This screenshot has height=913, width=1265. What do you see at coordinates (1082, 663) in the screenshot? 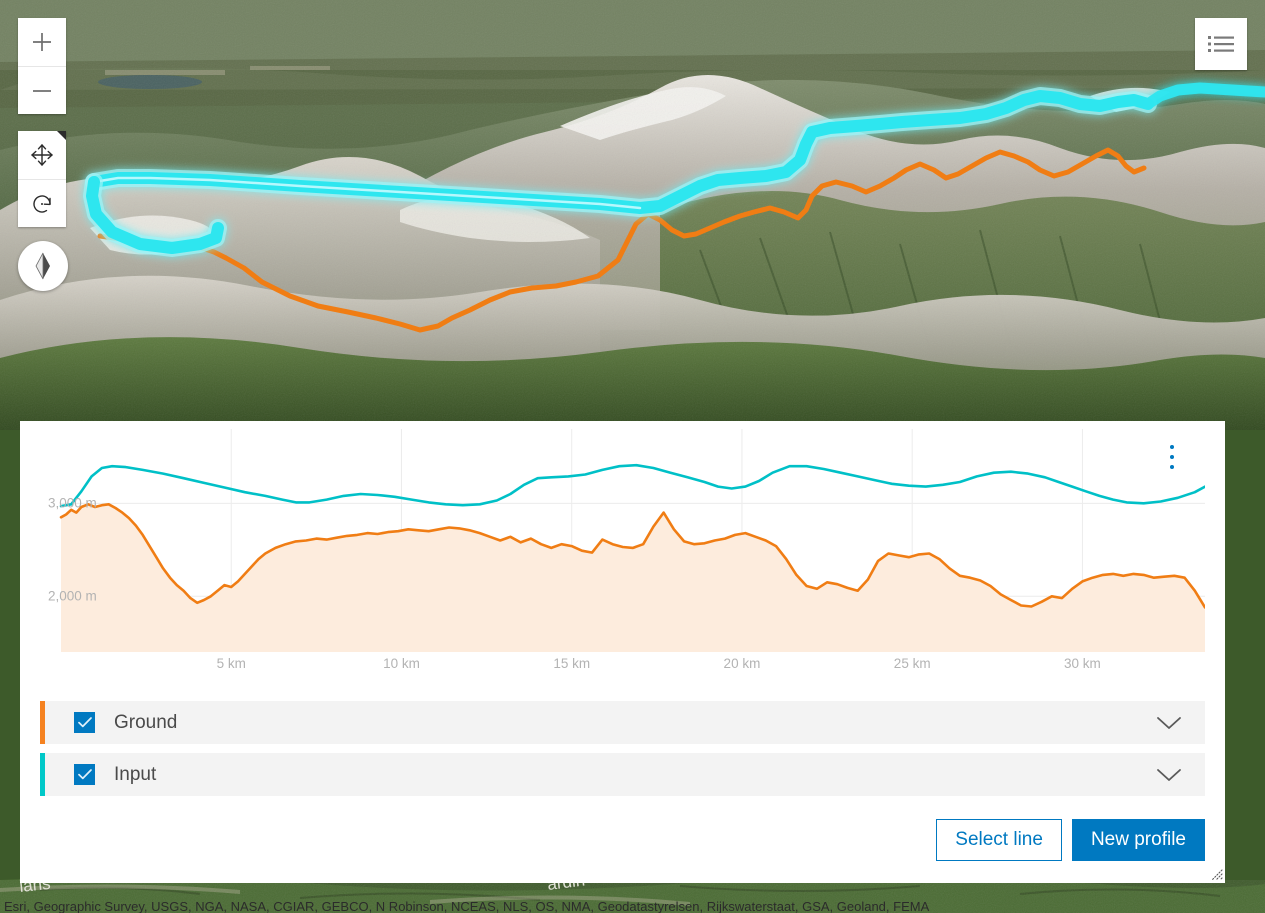
I see `x-axis-tick-label: 30 km` at bounding box center [1082, 663].